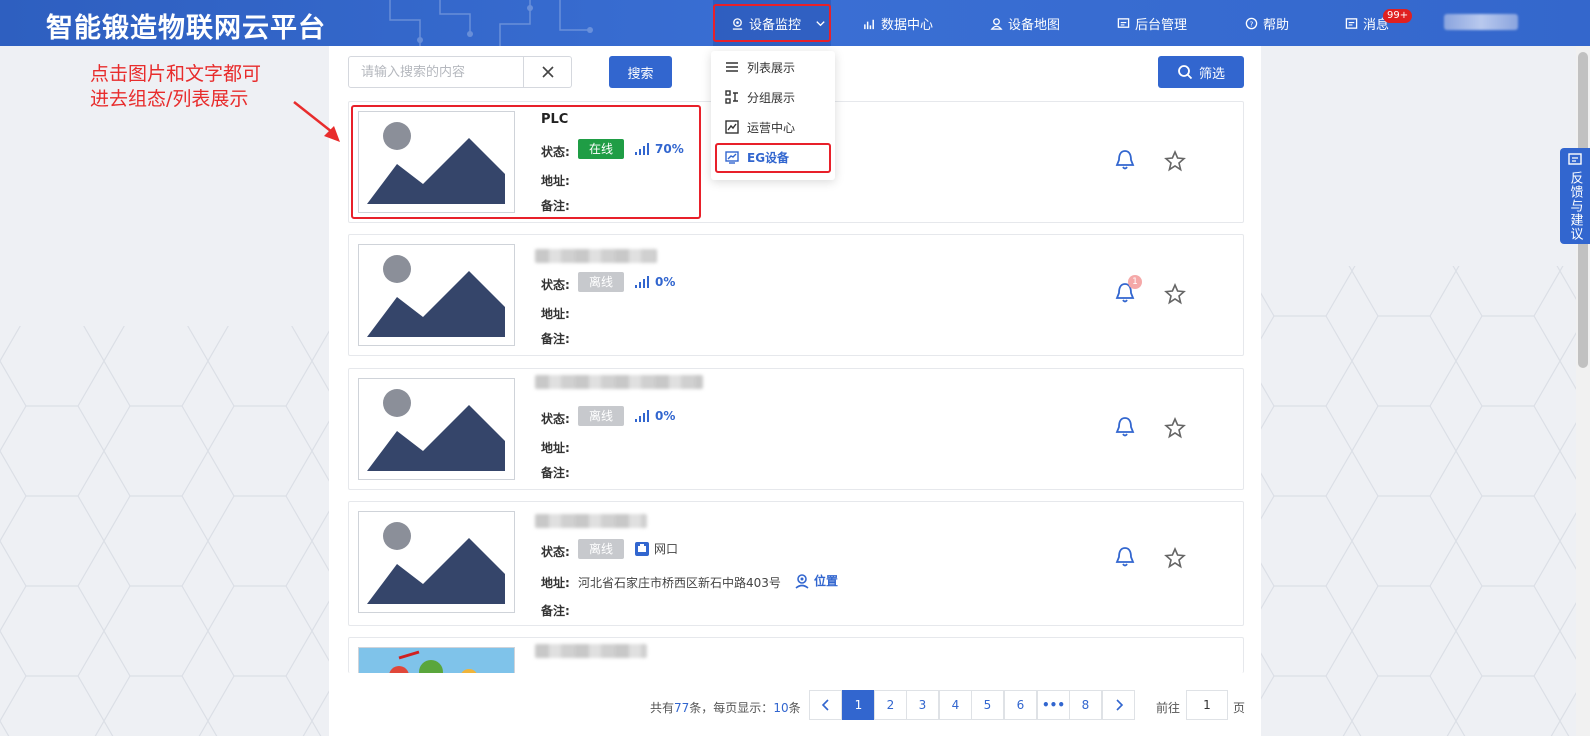  What do you see at coordinates (526, 162) in the screenshot?
I see `highlight-first-device` at bounding box center [526, 162].